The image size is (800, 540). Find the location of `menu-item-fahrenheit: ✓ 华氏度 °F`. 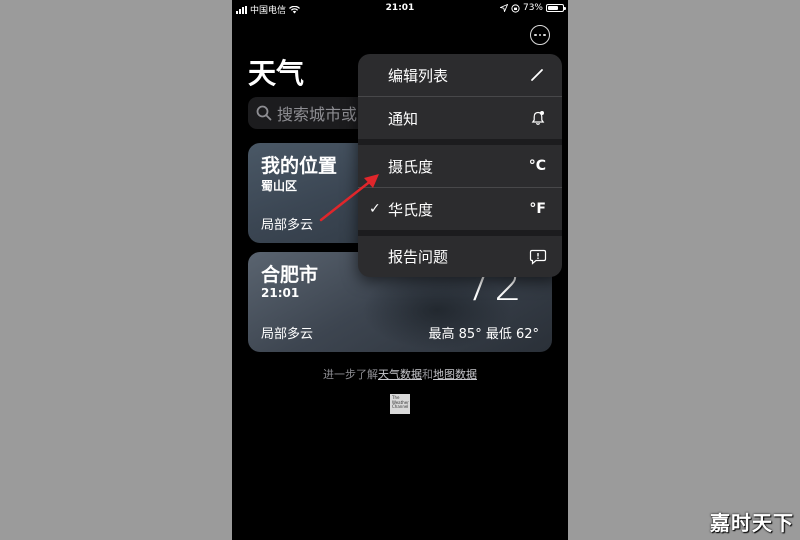

menu-item-fahrenheit: ✓ 华氏度 °F is located at coordinates (460, 209).